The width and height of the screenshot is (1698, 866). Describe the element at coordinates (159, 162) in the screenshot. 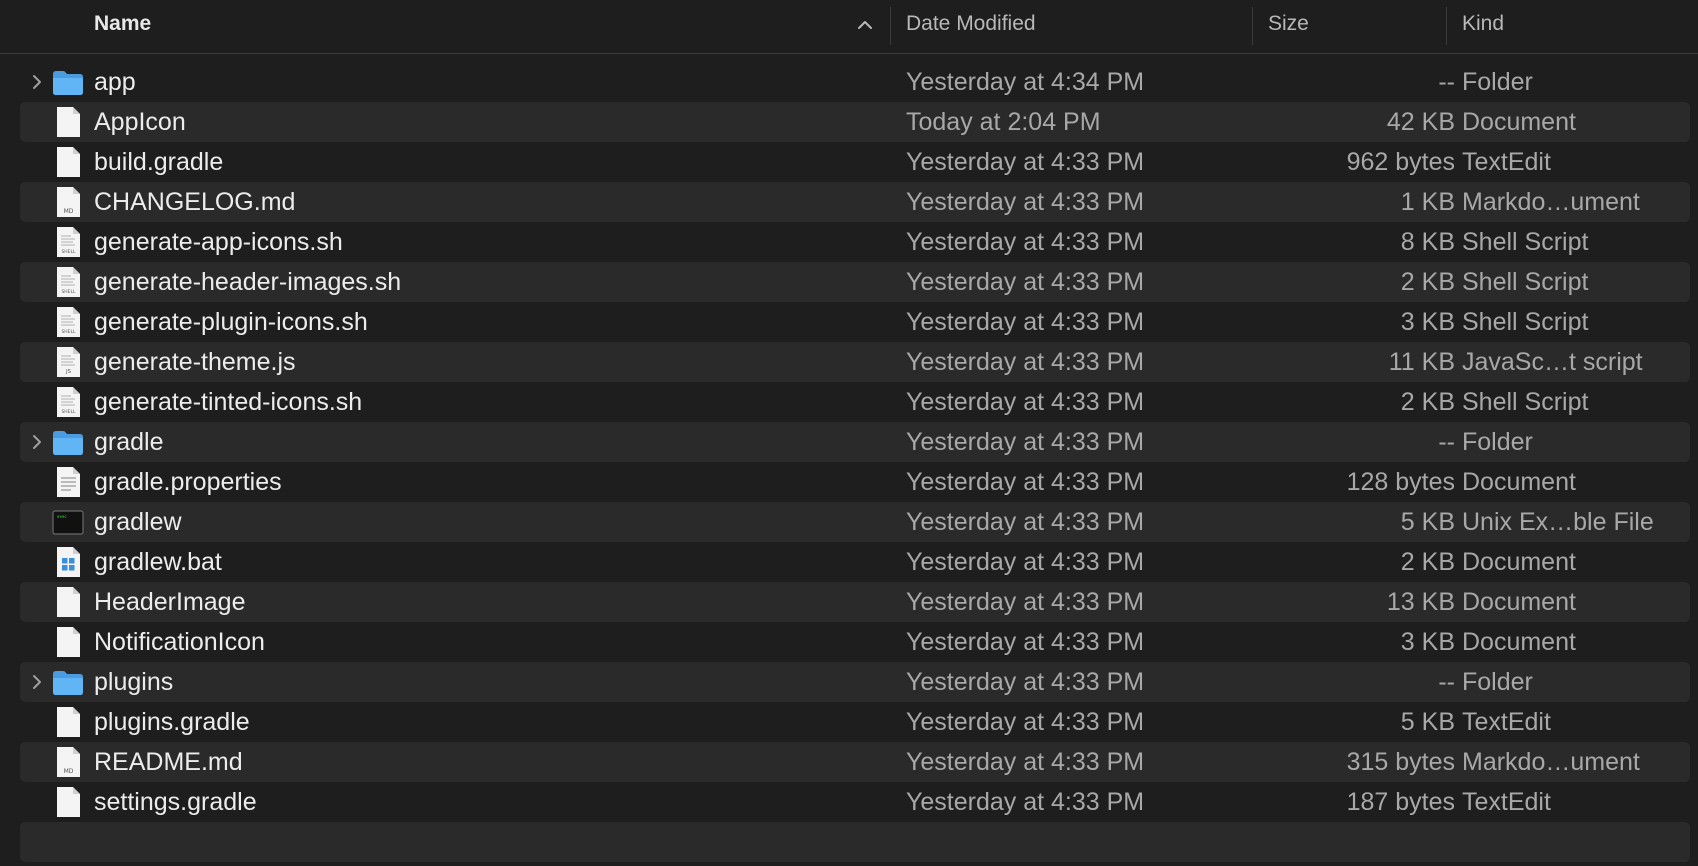

I see `file-name: build.gradle` at that location.